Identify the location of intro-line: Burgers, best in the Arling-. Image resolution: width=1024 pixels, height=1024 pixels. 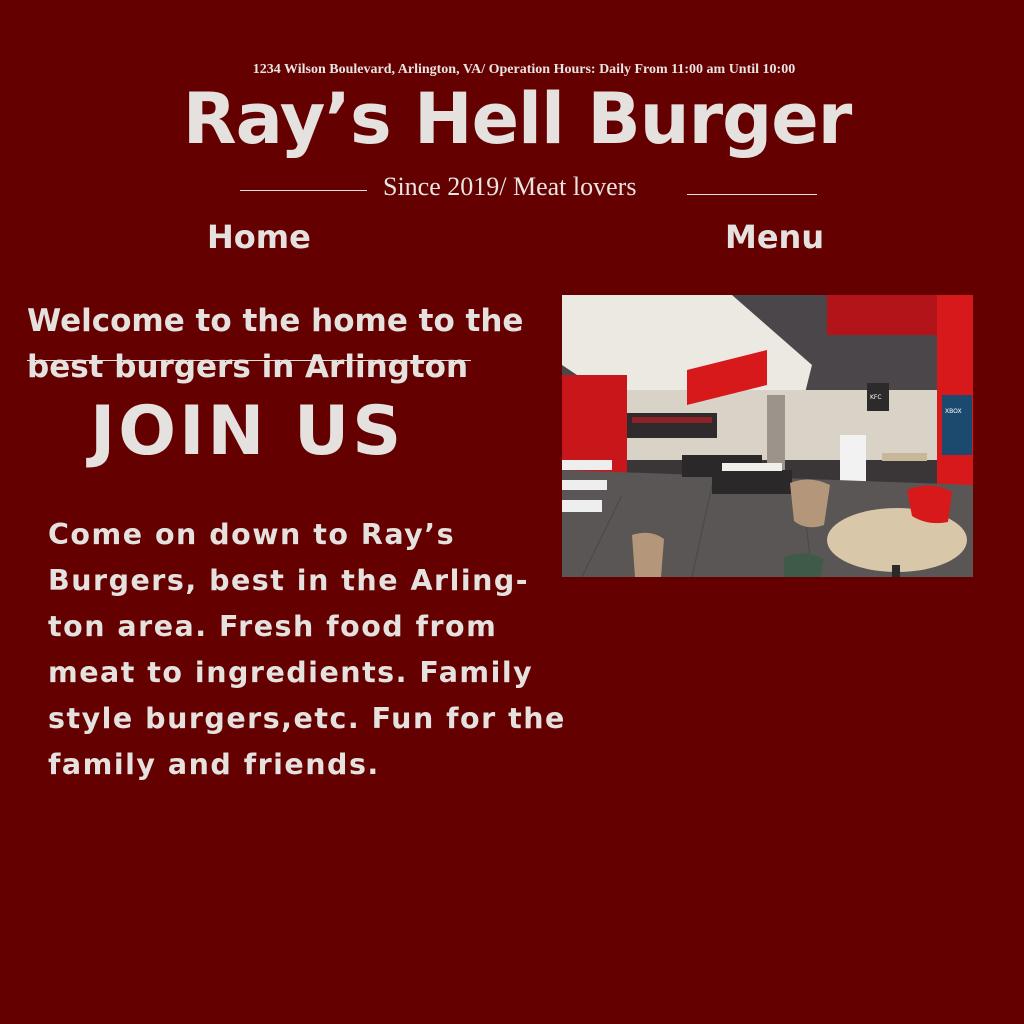
(289, 580).